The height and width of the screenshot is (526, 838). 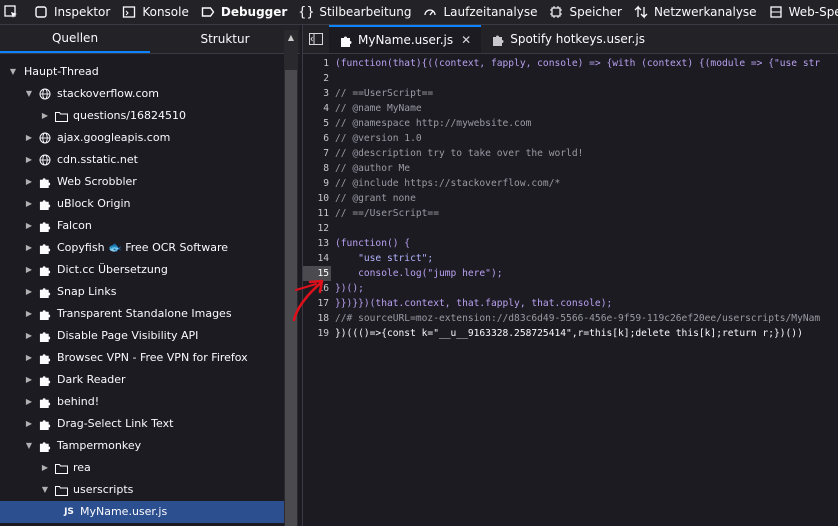 I want to click on line-number: 3, so click(x=317, y=93).